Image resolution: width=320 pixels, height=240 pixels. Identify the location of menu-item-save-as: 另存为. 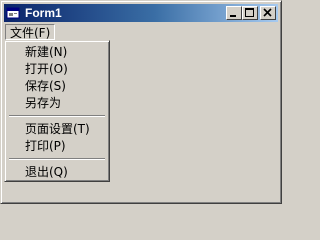
(57, 103).